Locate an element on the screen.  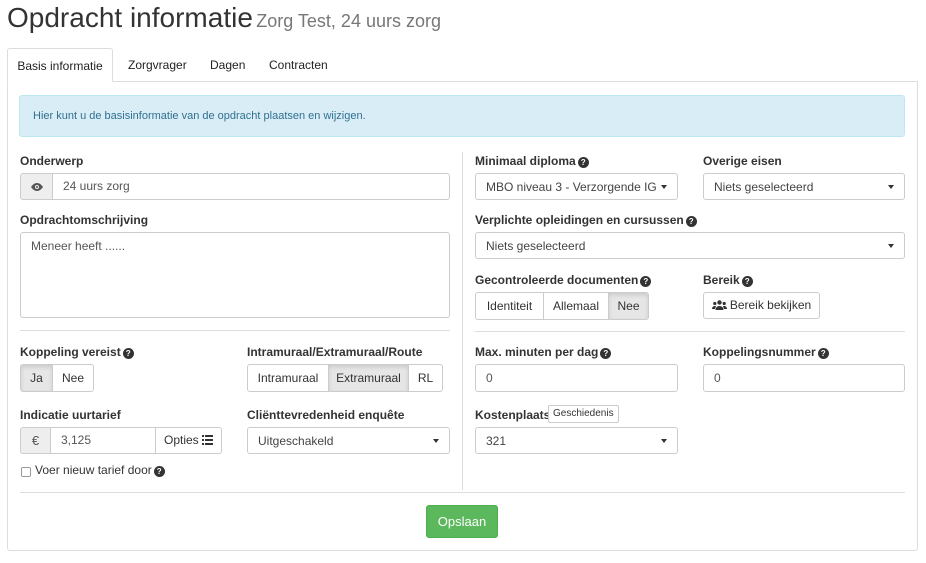
koppeling-toggle: Ja Nee is located at coordinates (57, 378).